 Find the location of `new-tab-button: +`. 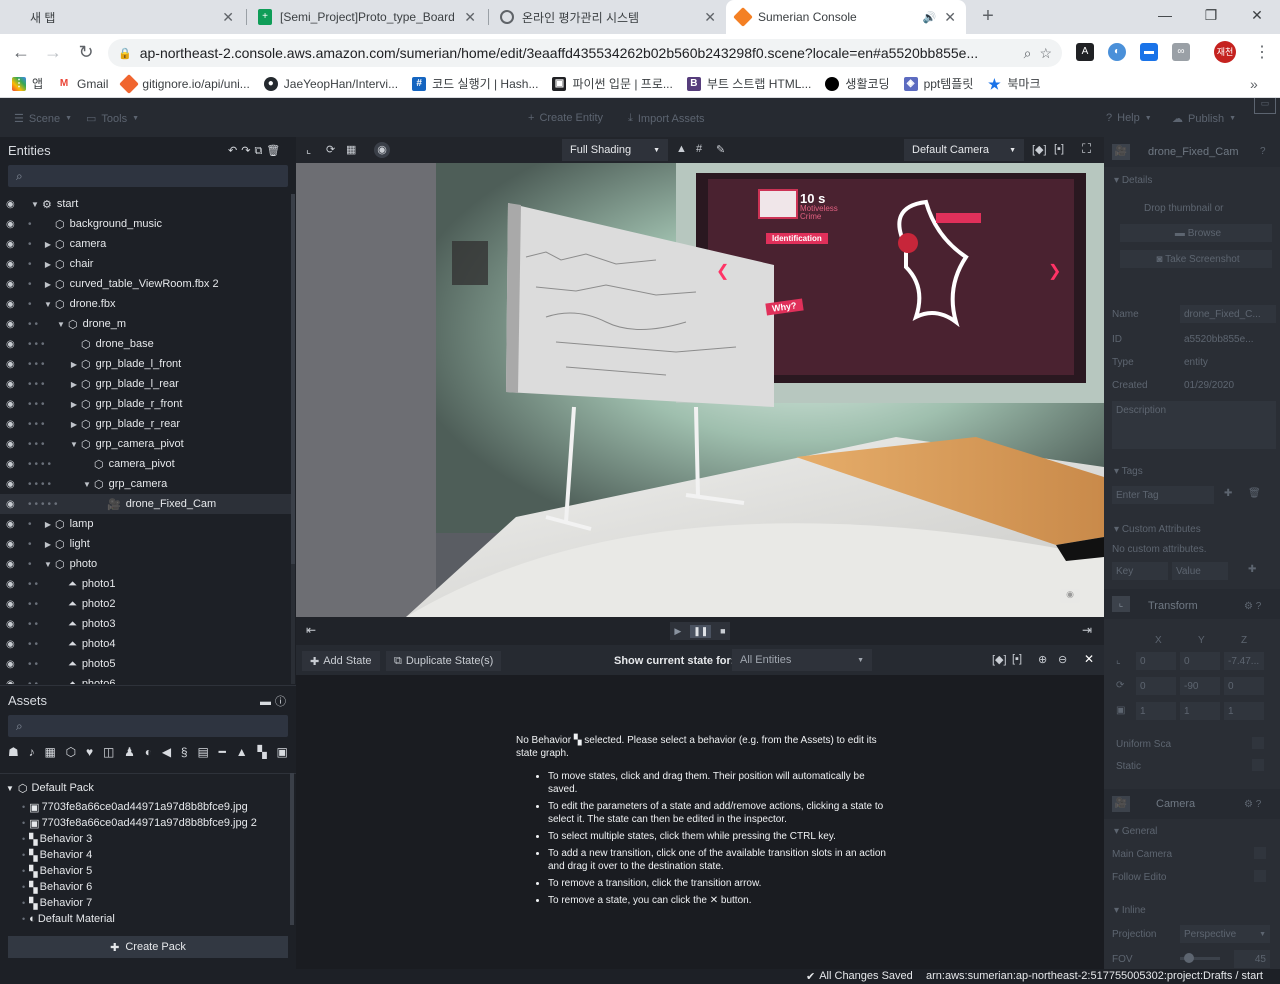

new-tab-button: + is located at coordinates (988, 16).